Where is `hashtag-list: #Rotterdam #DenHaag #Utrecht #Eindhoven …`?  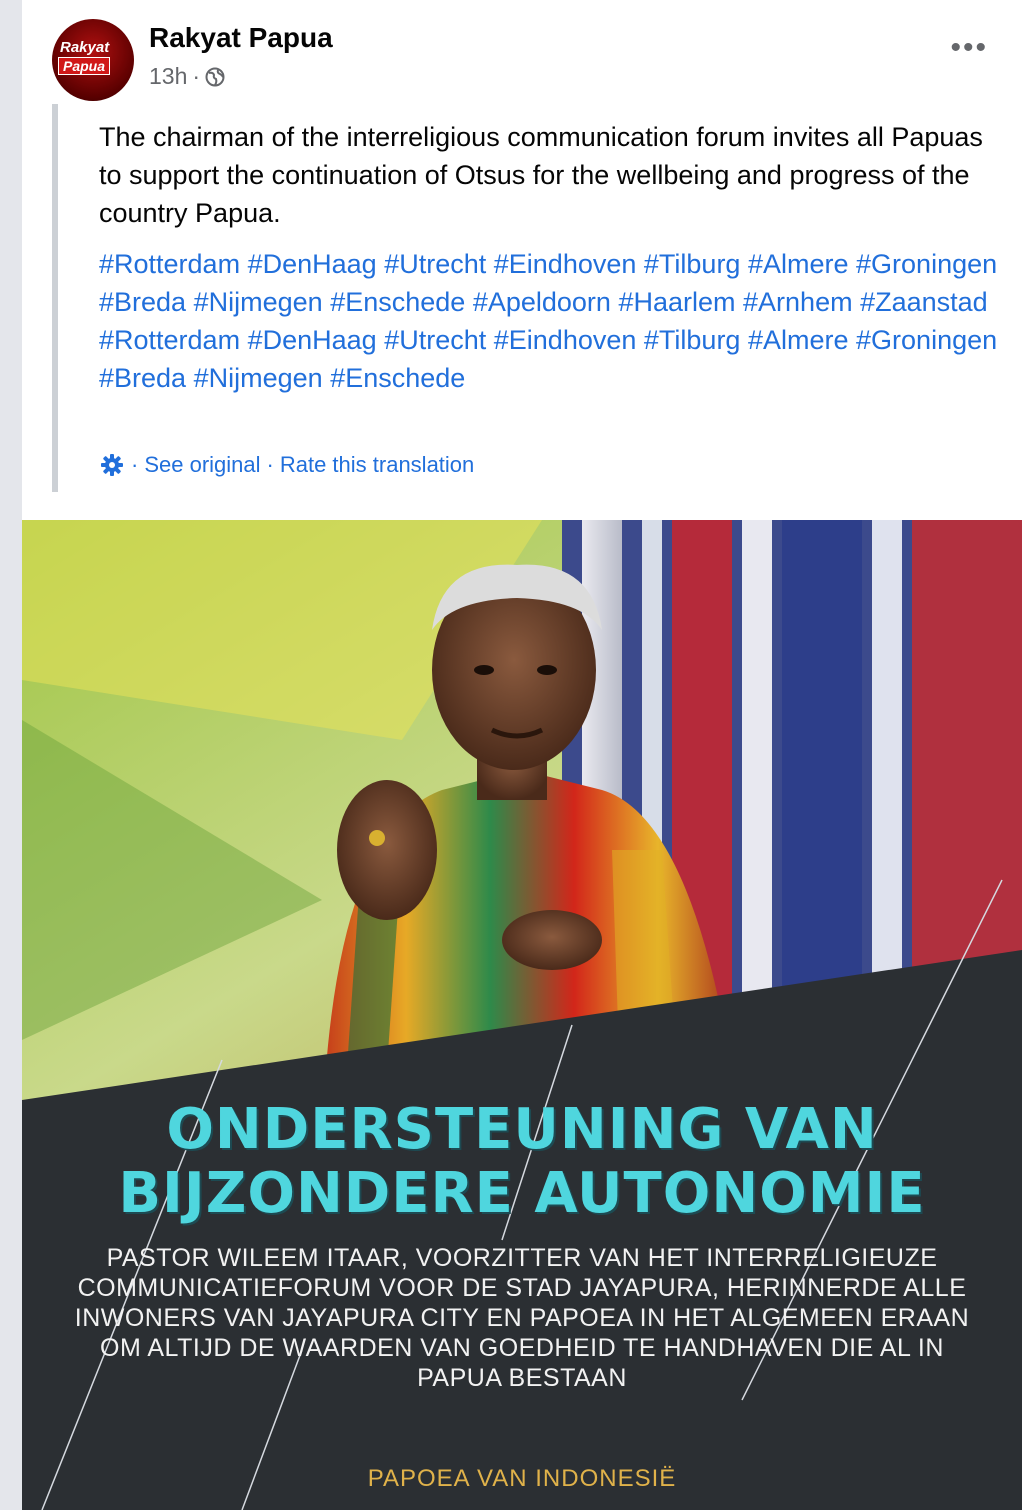
hashtag-list: #Rotterdam #DenHaag #Utrecht #Eindhoven … is located at coordinates (554, 321).